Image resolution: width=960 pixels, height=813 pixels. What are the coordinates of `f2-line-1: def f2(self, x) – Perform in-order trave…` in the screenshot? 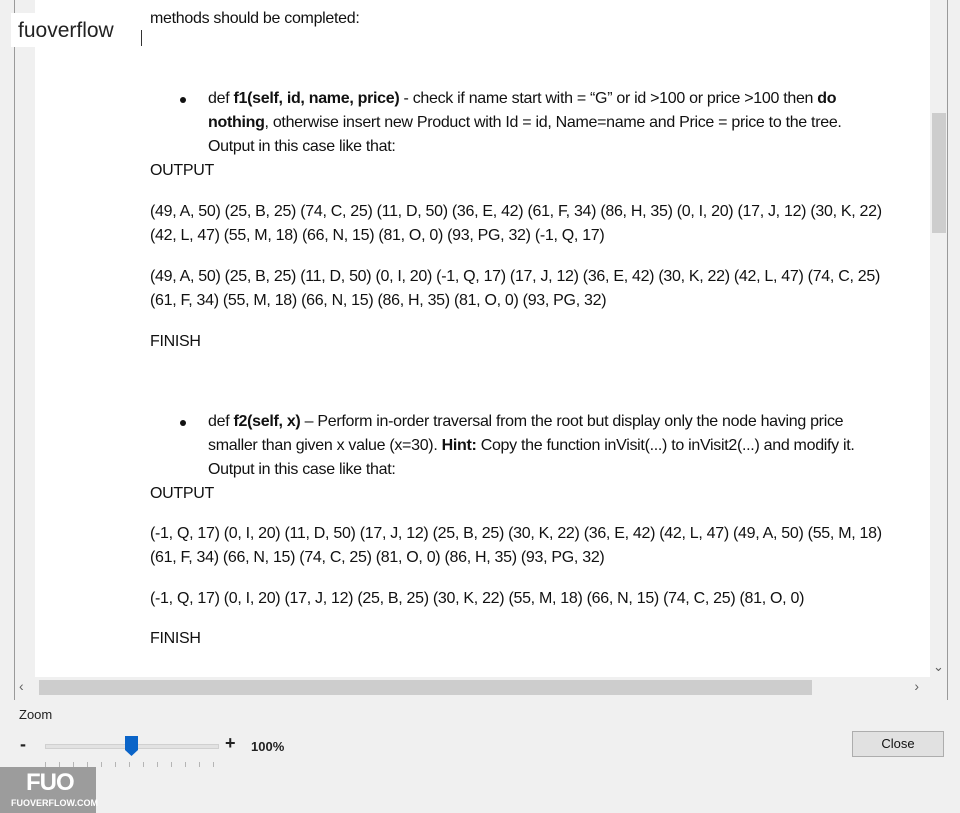 It's located at (526, 421).